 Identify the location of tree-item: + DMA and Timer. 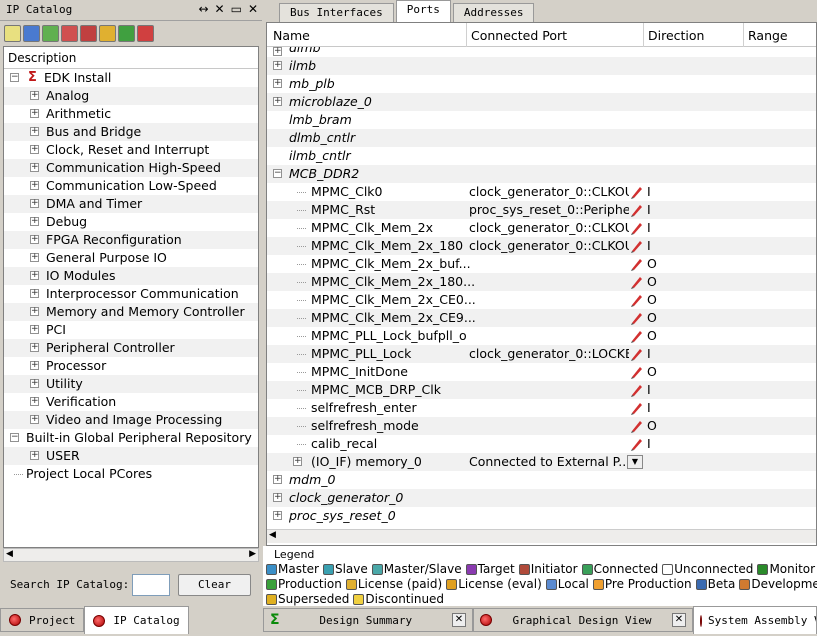
(131, 204).